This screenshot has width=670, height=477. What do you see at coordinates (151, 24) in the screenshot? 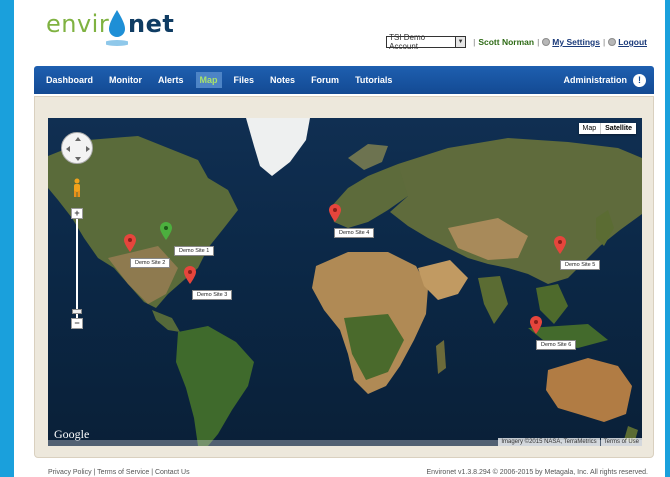
I see `logo-text-net: net` at bounding box center [151, 24].